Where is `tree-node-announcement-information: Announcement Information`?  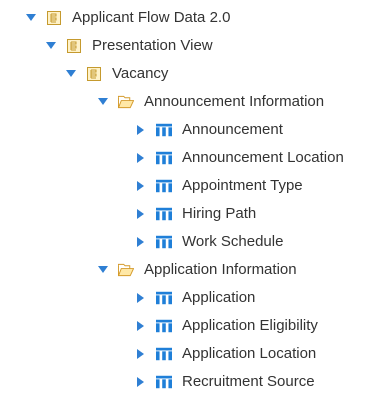 tree-node-announcement-information: Announcement Information is located at coordinates (210, 102).